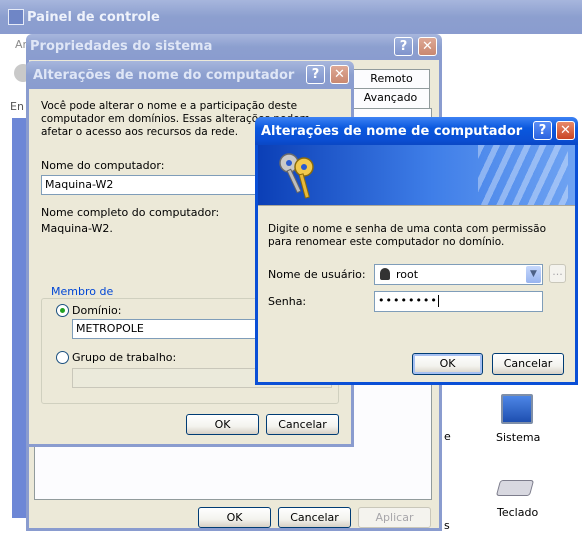  I want to click on full-name-label: Nome completo do computador:, so click(130, 212).